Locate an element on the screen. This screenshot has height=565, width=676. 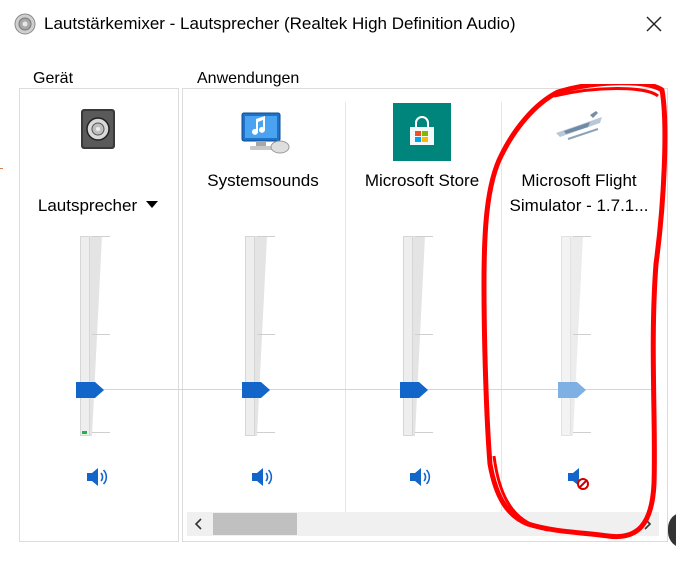
chevron-down-icon is located at coordinates (152, 205).